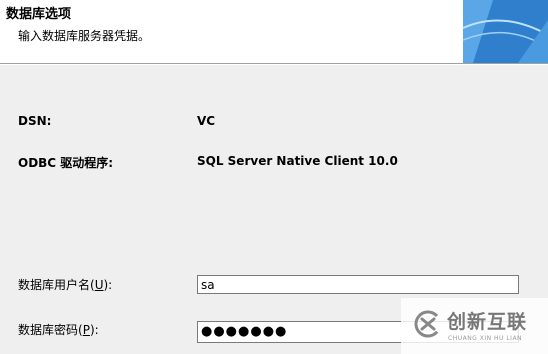  I want to click on username-label-text: 数据库用户名(, so click(56, 285).